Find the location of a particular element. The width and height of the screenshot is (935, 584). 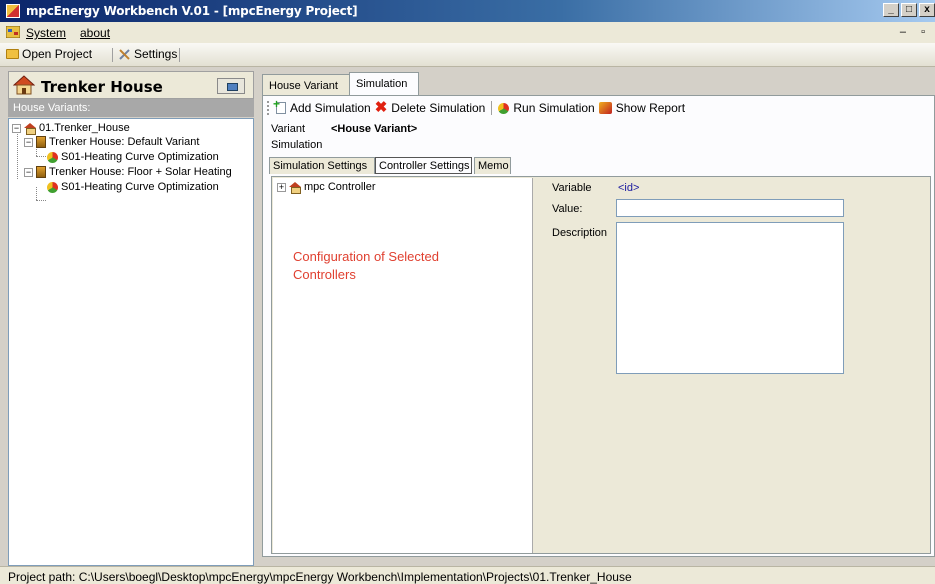

house-title: Trenker House is located at coordinates (102, 87).